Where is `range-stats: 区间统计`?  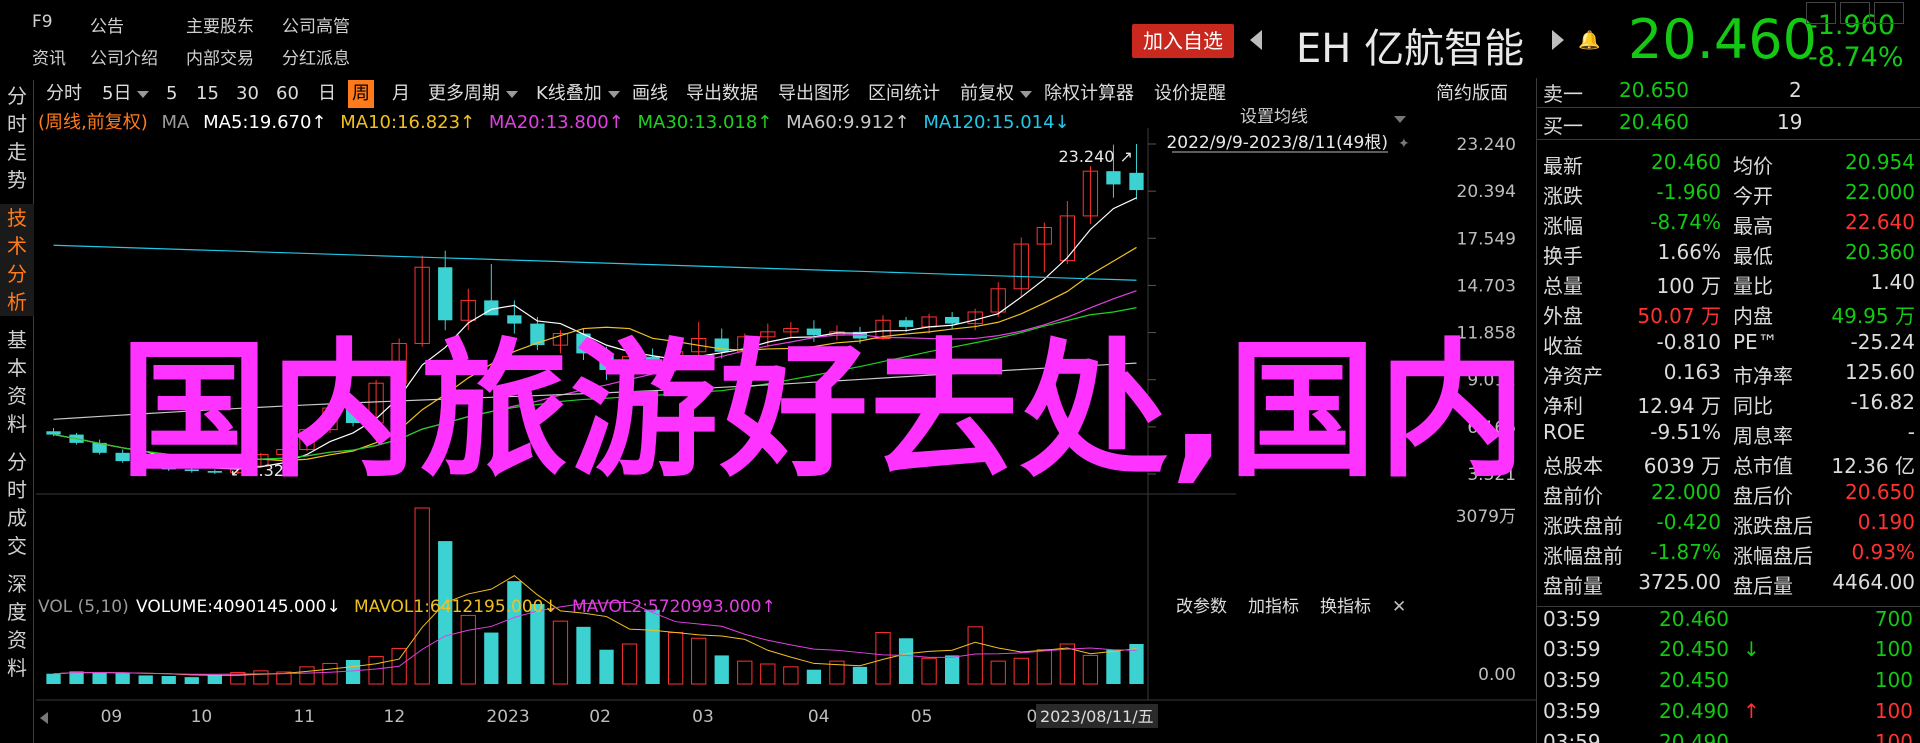
range-stats: 区间统计 is located at coordinates (904, 94).